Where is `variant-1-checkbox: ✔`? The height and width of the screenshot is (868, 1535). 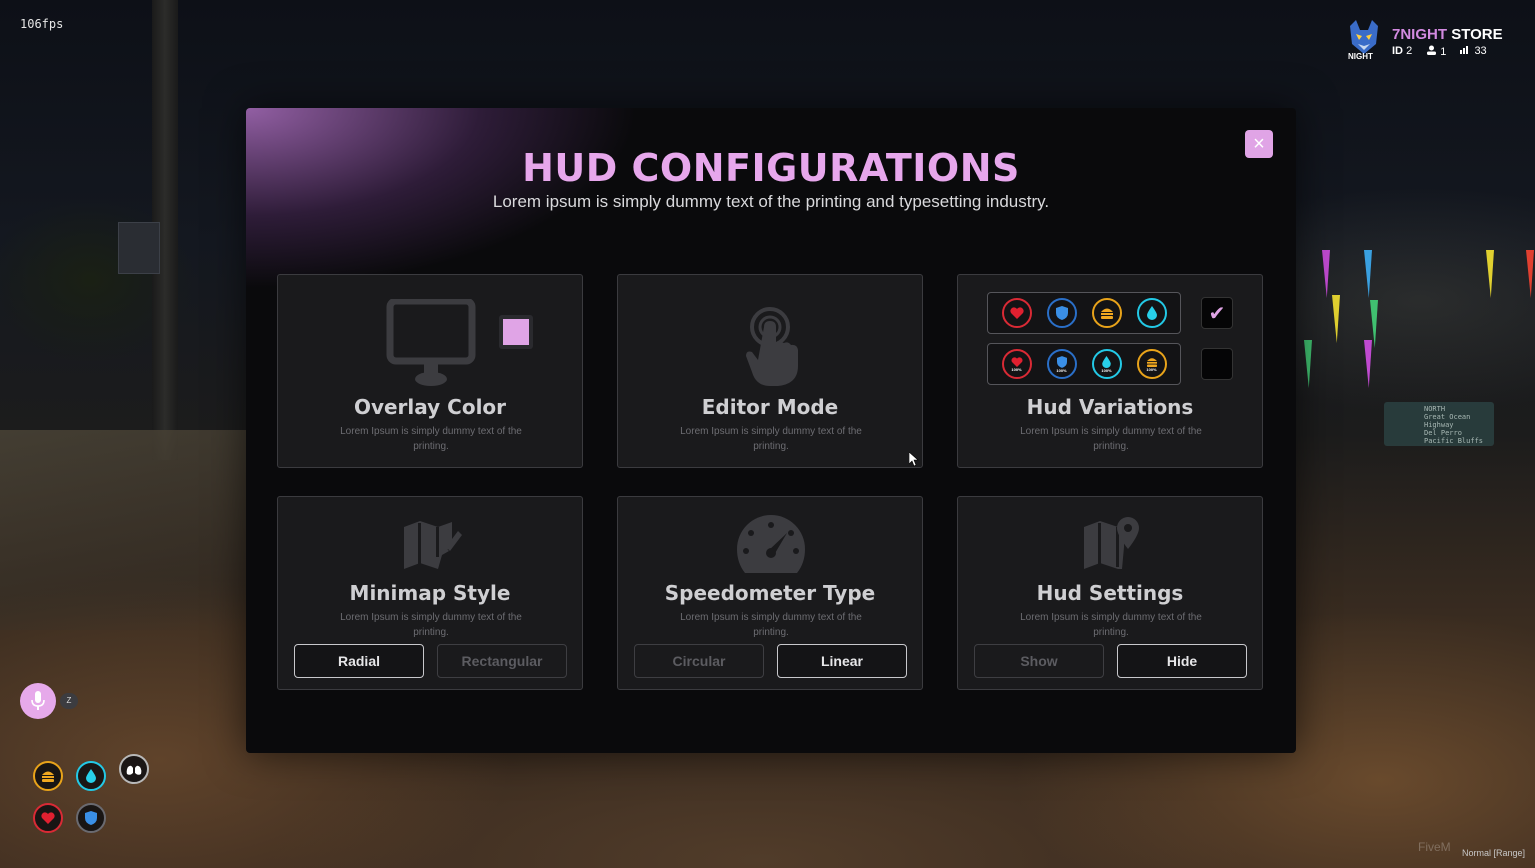
variant-1-checkbox: ✔ is located at coordinates (1217, 313).